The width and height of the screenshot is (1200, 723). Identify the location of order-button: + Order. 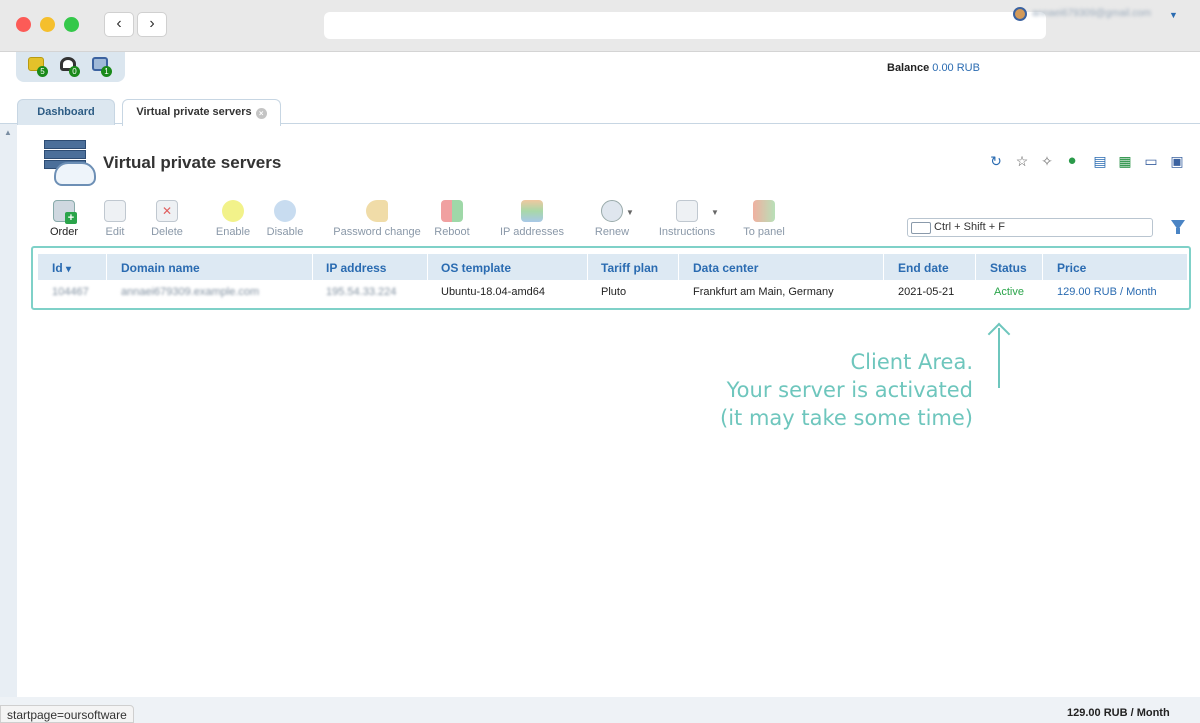
(64, 219).